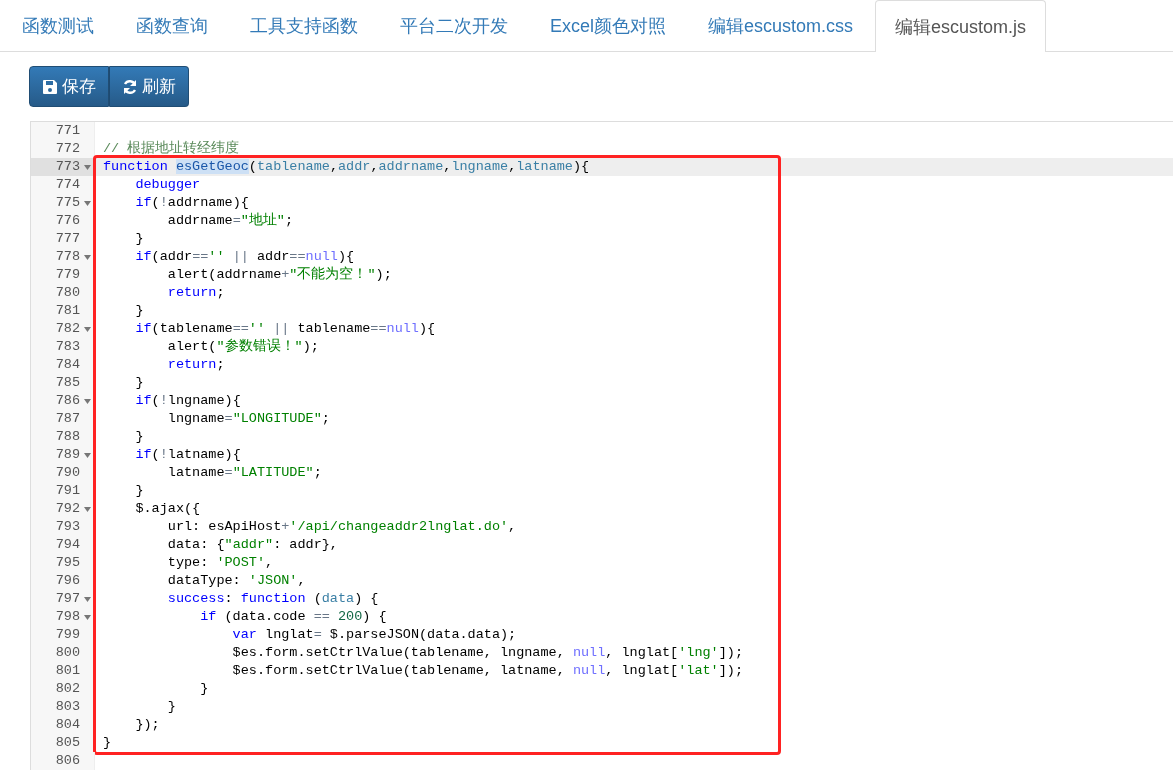 This screenshot has width=1173, height=774. Describe the element at coordinates (961, 26) in the screenshot. I see `tab: 编辑escustom.js` at that location.